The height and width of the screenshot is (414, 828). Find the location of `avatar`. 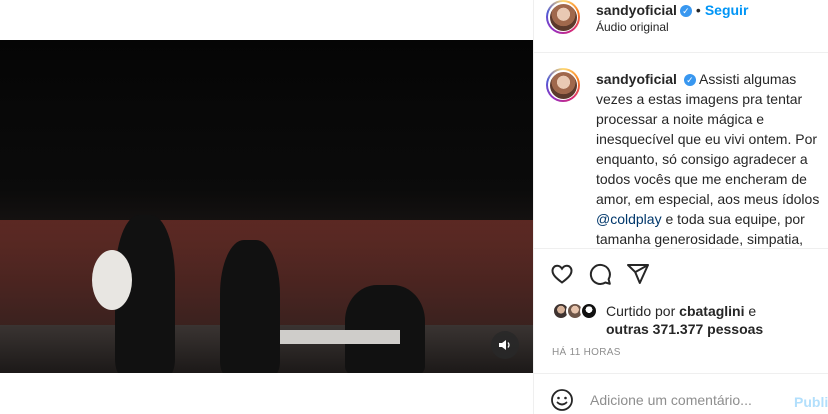

avatar is located at coordinates (589, 311).